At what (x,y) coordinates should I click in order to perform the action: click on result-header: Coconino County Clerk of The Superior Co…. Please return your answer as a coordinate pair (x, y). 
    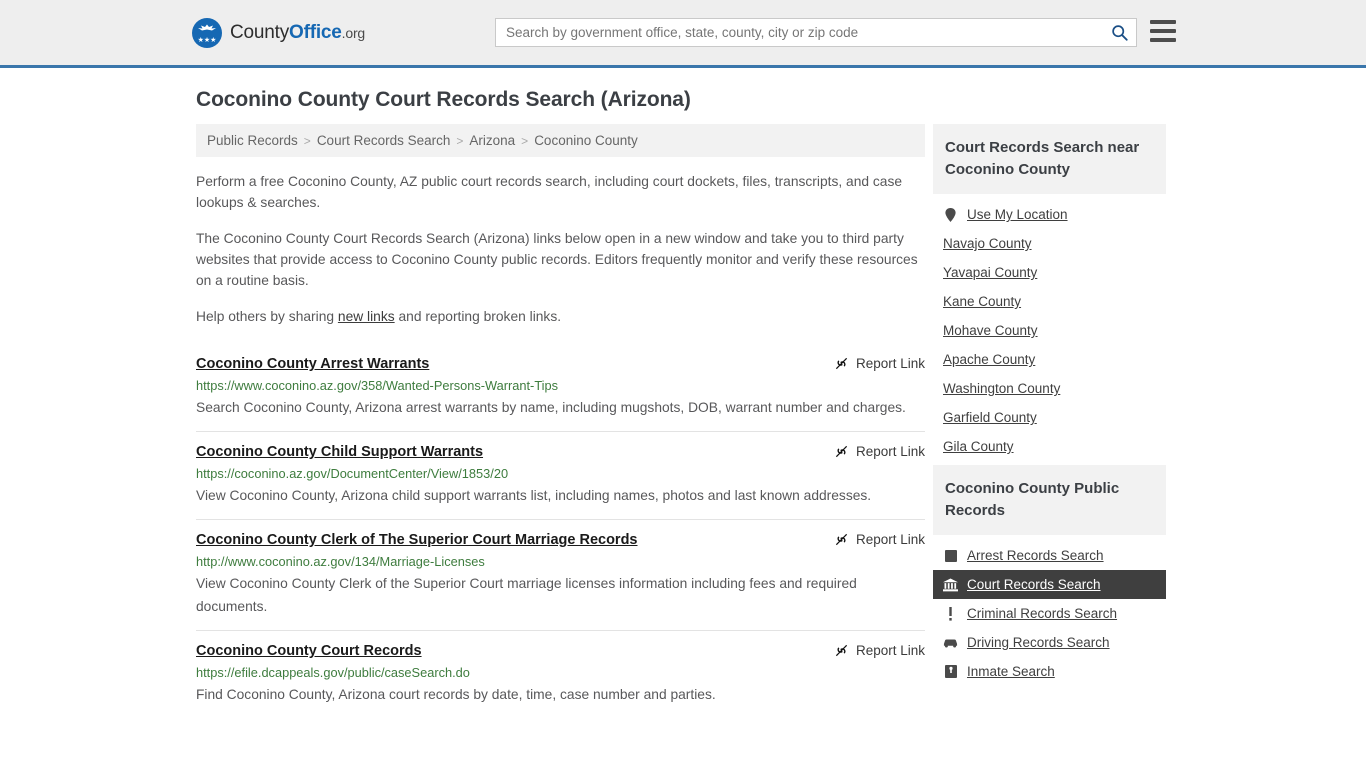
    Looking at the image, I should click on (560, 540).